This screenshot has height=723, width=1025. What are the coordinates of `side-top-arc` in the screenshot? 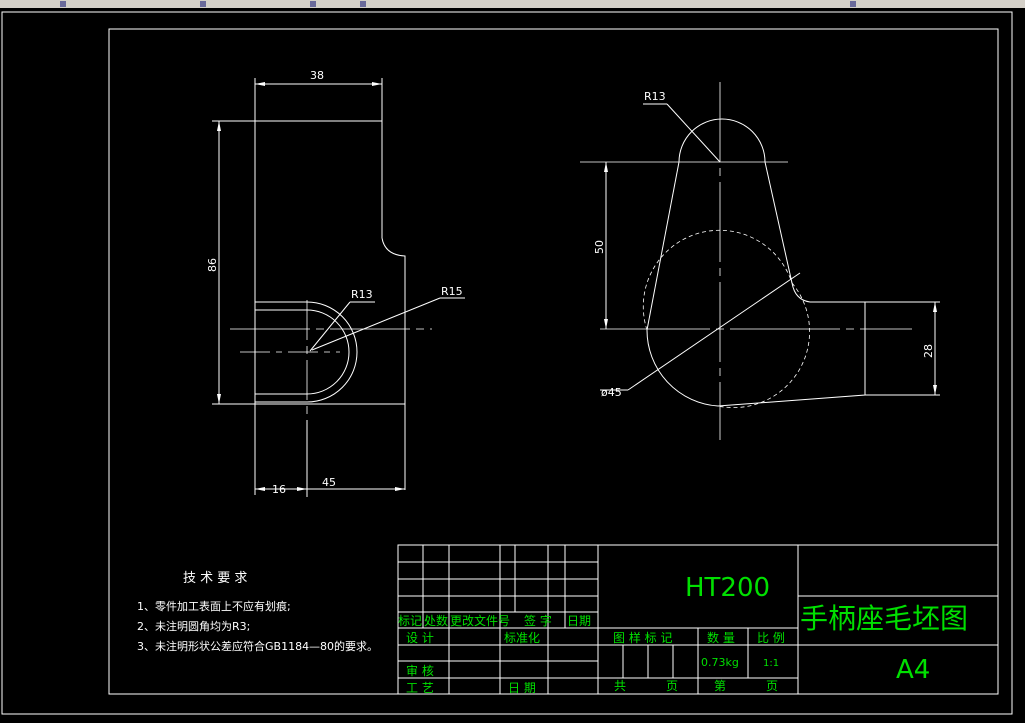 It's located at (722, 140).